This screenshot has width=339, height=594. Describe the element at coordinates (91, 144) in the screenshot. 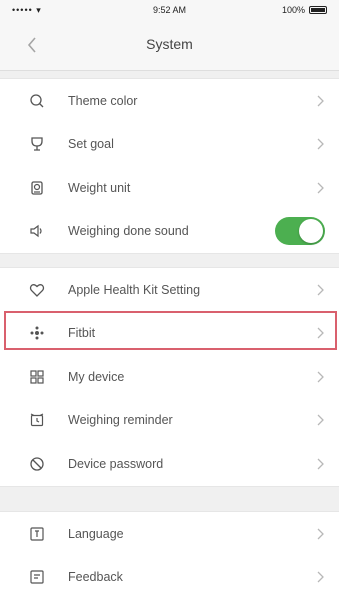

I see `list-item-label: Set goal` at that location.